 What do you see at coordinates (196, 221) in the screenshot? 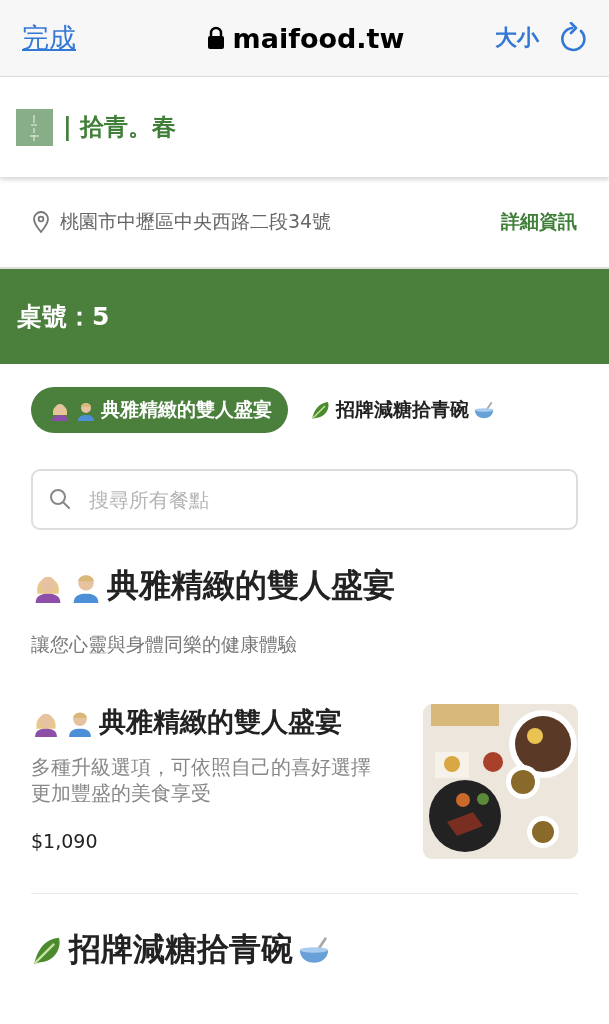
I see `address-text: 桃園市中壢區中央西路二段34號` at bounding box center [196, 221].